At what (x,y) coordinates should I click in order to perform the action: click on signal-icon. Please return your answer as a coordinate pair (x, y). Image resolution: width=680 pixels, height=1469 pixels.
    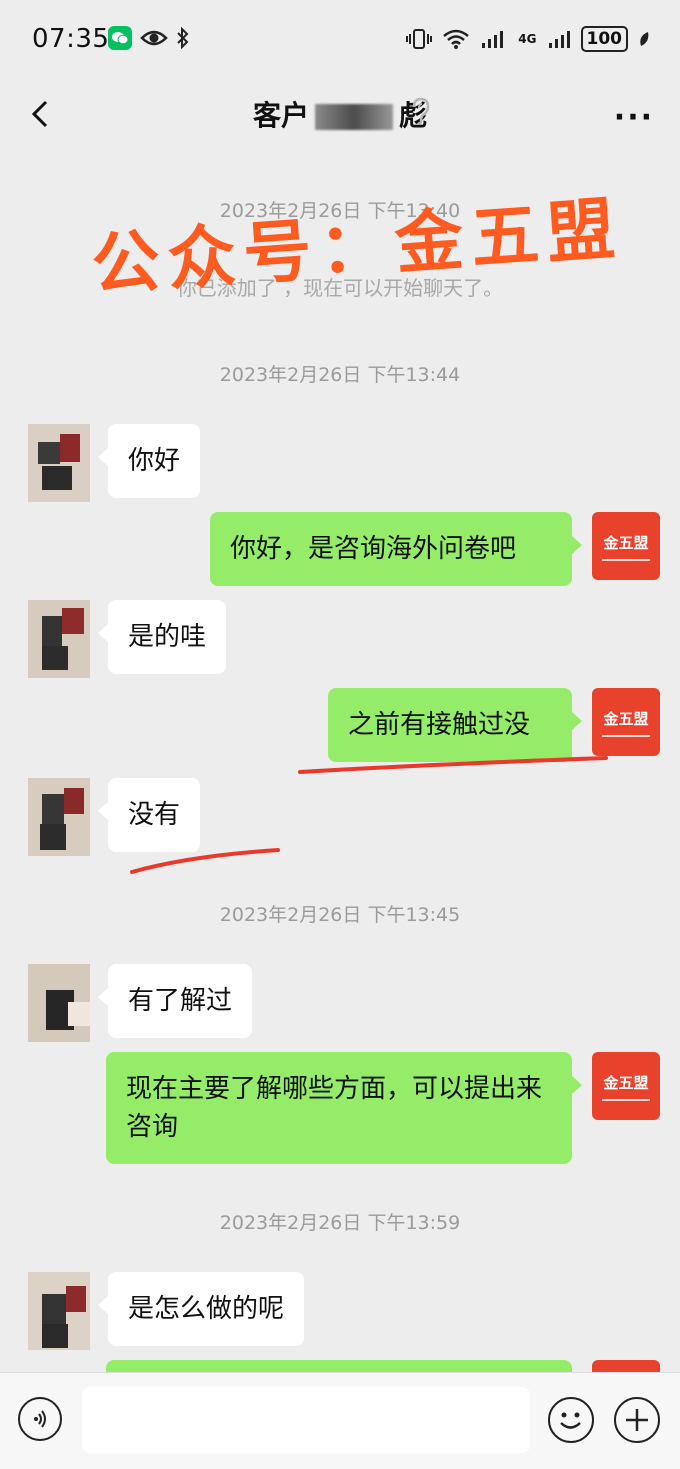
    Looking at the image, I should click on (493, 39).